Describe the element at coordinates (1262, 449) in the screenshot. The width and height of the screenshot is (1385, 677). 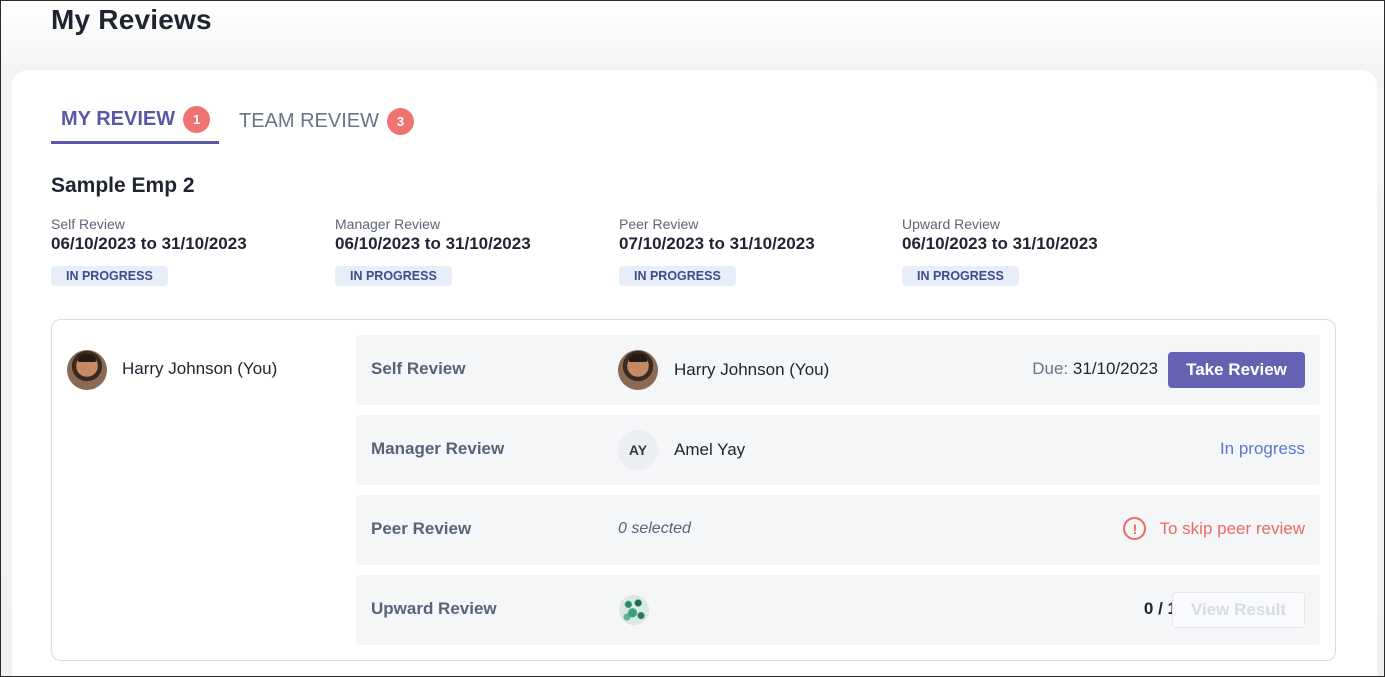
I see `in-progress-link: In progress` at that location.